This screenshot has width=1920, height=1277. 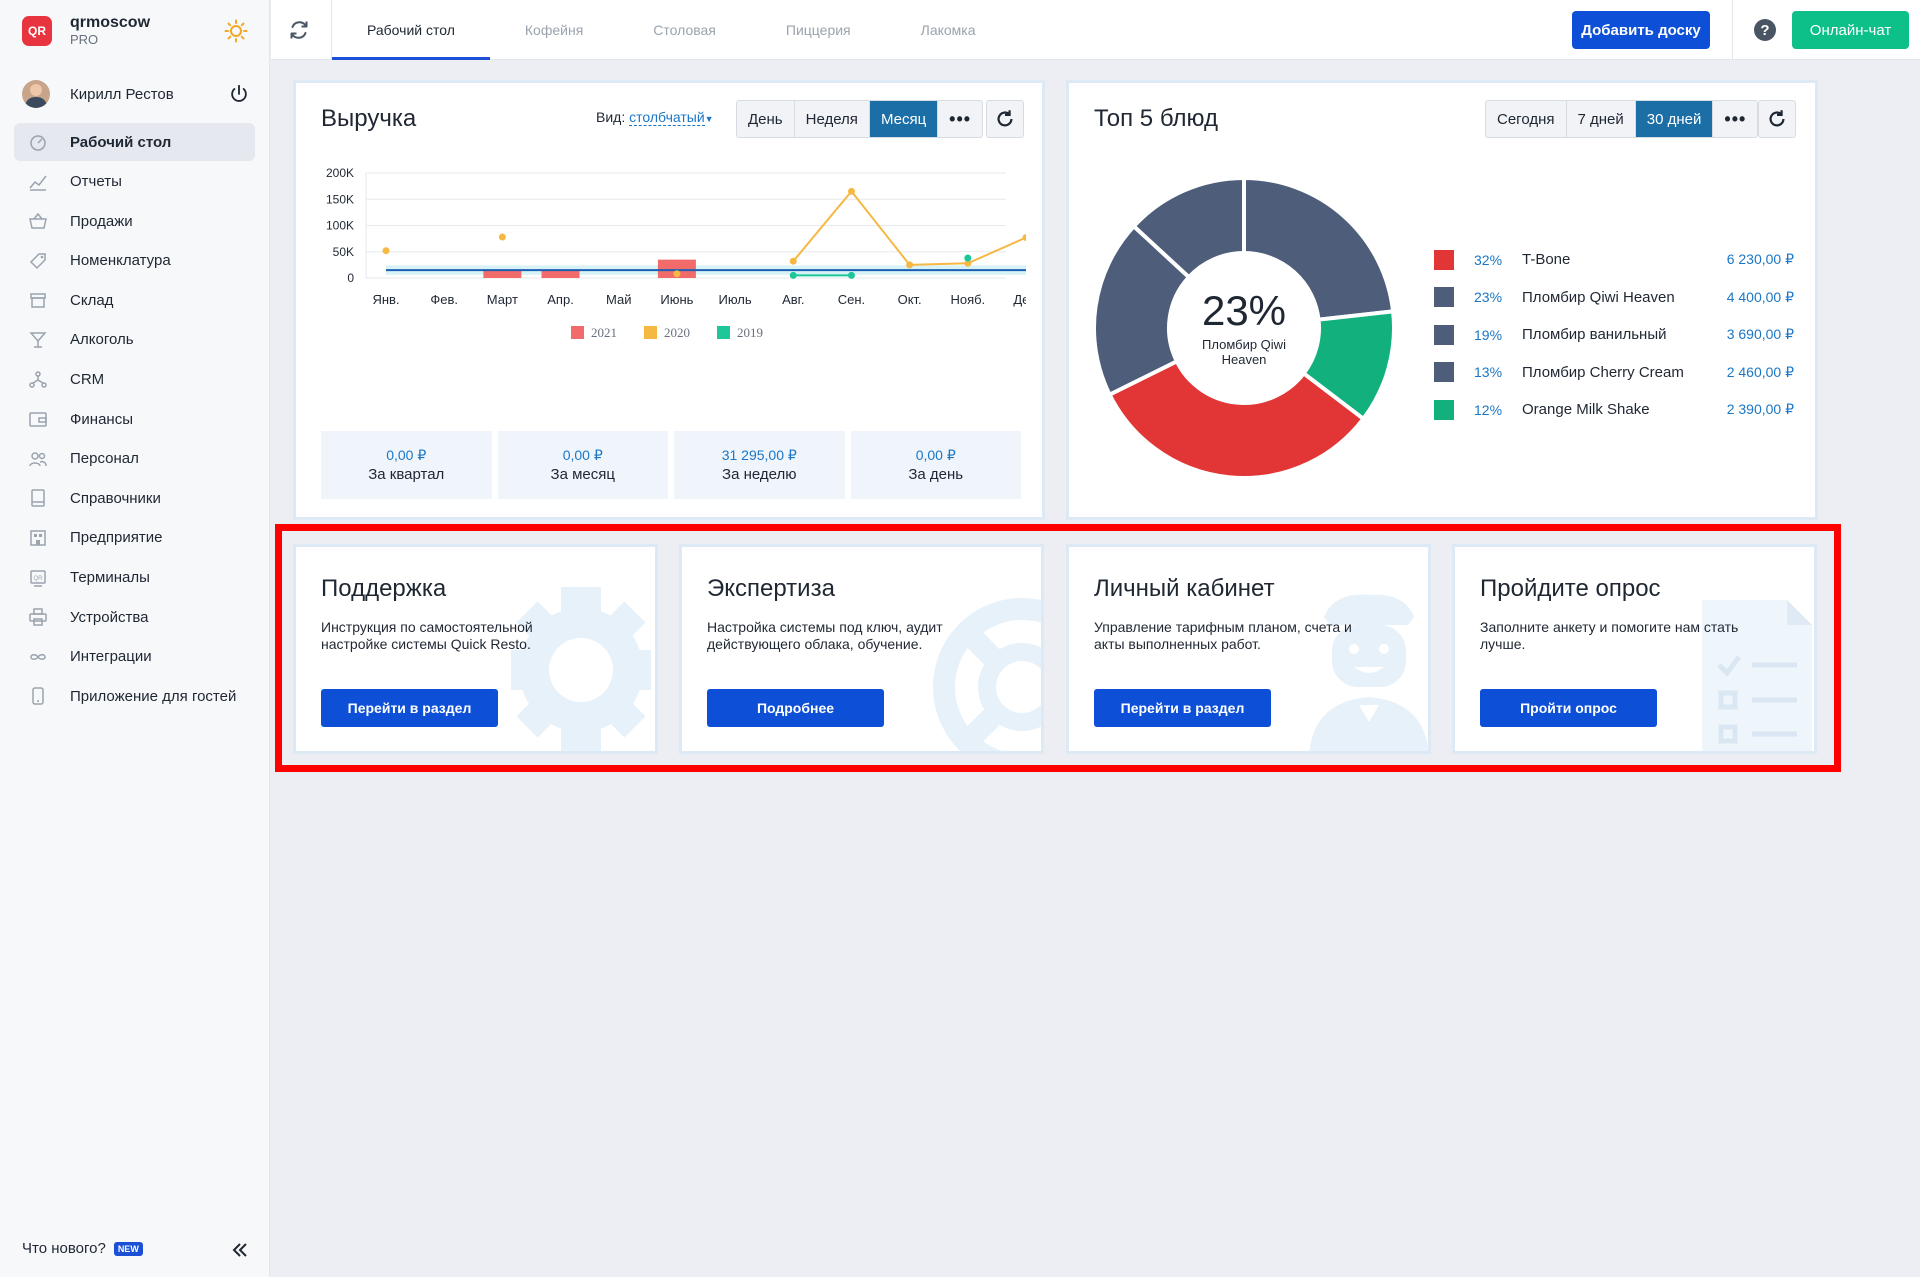 What do you see at coordinates (1488, 334) in the screenshot?
I see `legend-percent: 19%` at bounding box center [1488, 334].